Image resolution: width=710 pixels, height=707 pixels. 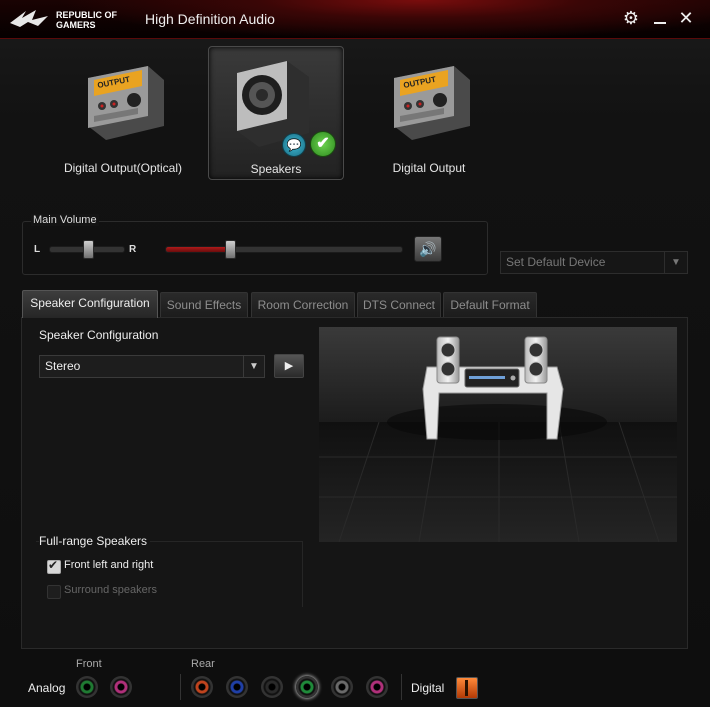 What do you see at coordinates (169, 574) in the screenshot?
I see `full-range-group` at bounding box center [169, 574].